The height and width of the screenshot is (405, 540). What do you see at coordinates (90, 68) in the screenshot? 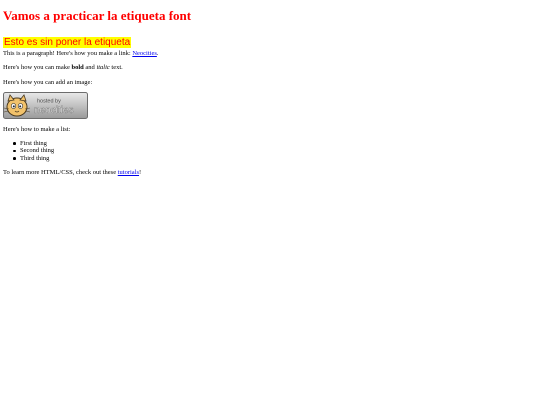
I see `format-text-middle: and` at bounding box center [90, 68].